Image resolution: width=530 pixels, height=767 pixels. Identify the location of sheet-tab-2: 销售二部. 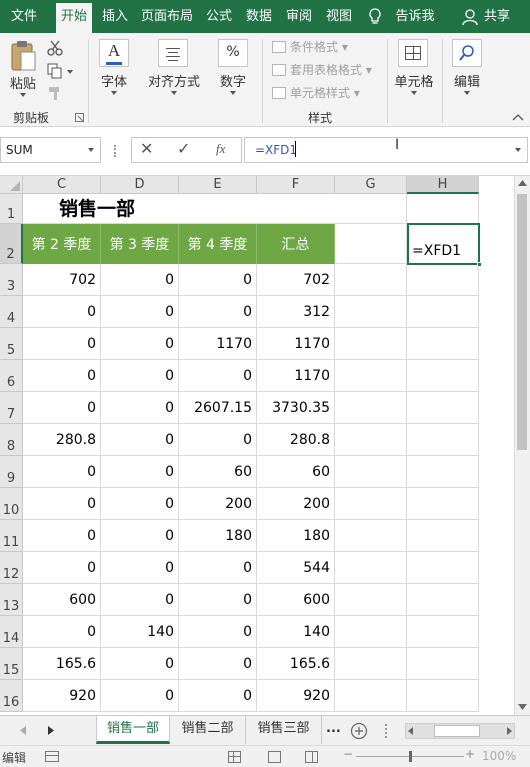
(208, 730).